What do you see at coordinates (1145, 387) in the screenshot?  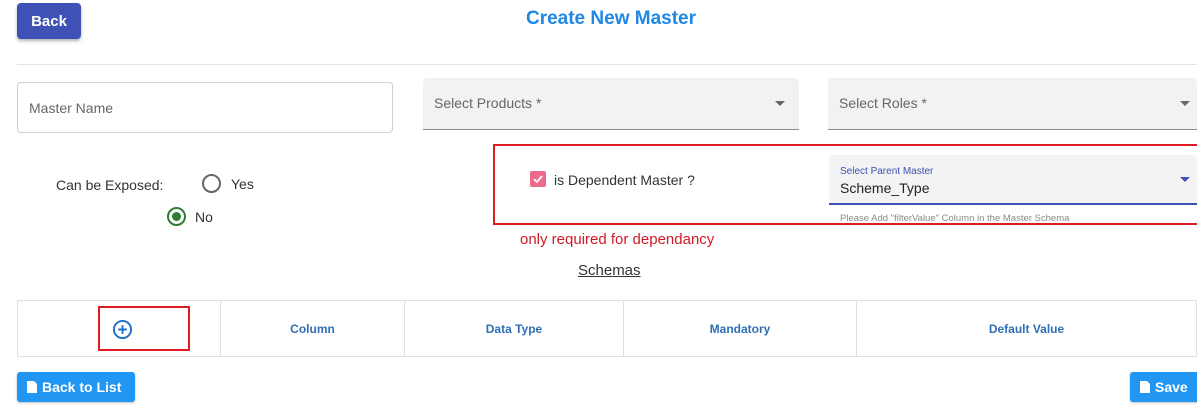 I see `save-icon` at bounding box center [1145, 387].